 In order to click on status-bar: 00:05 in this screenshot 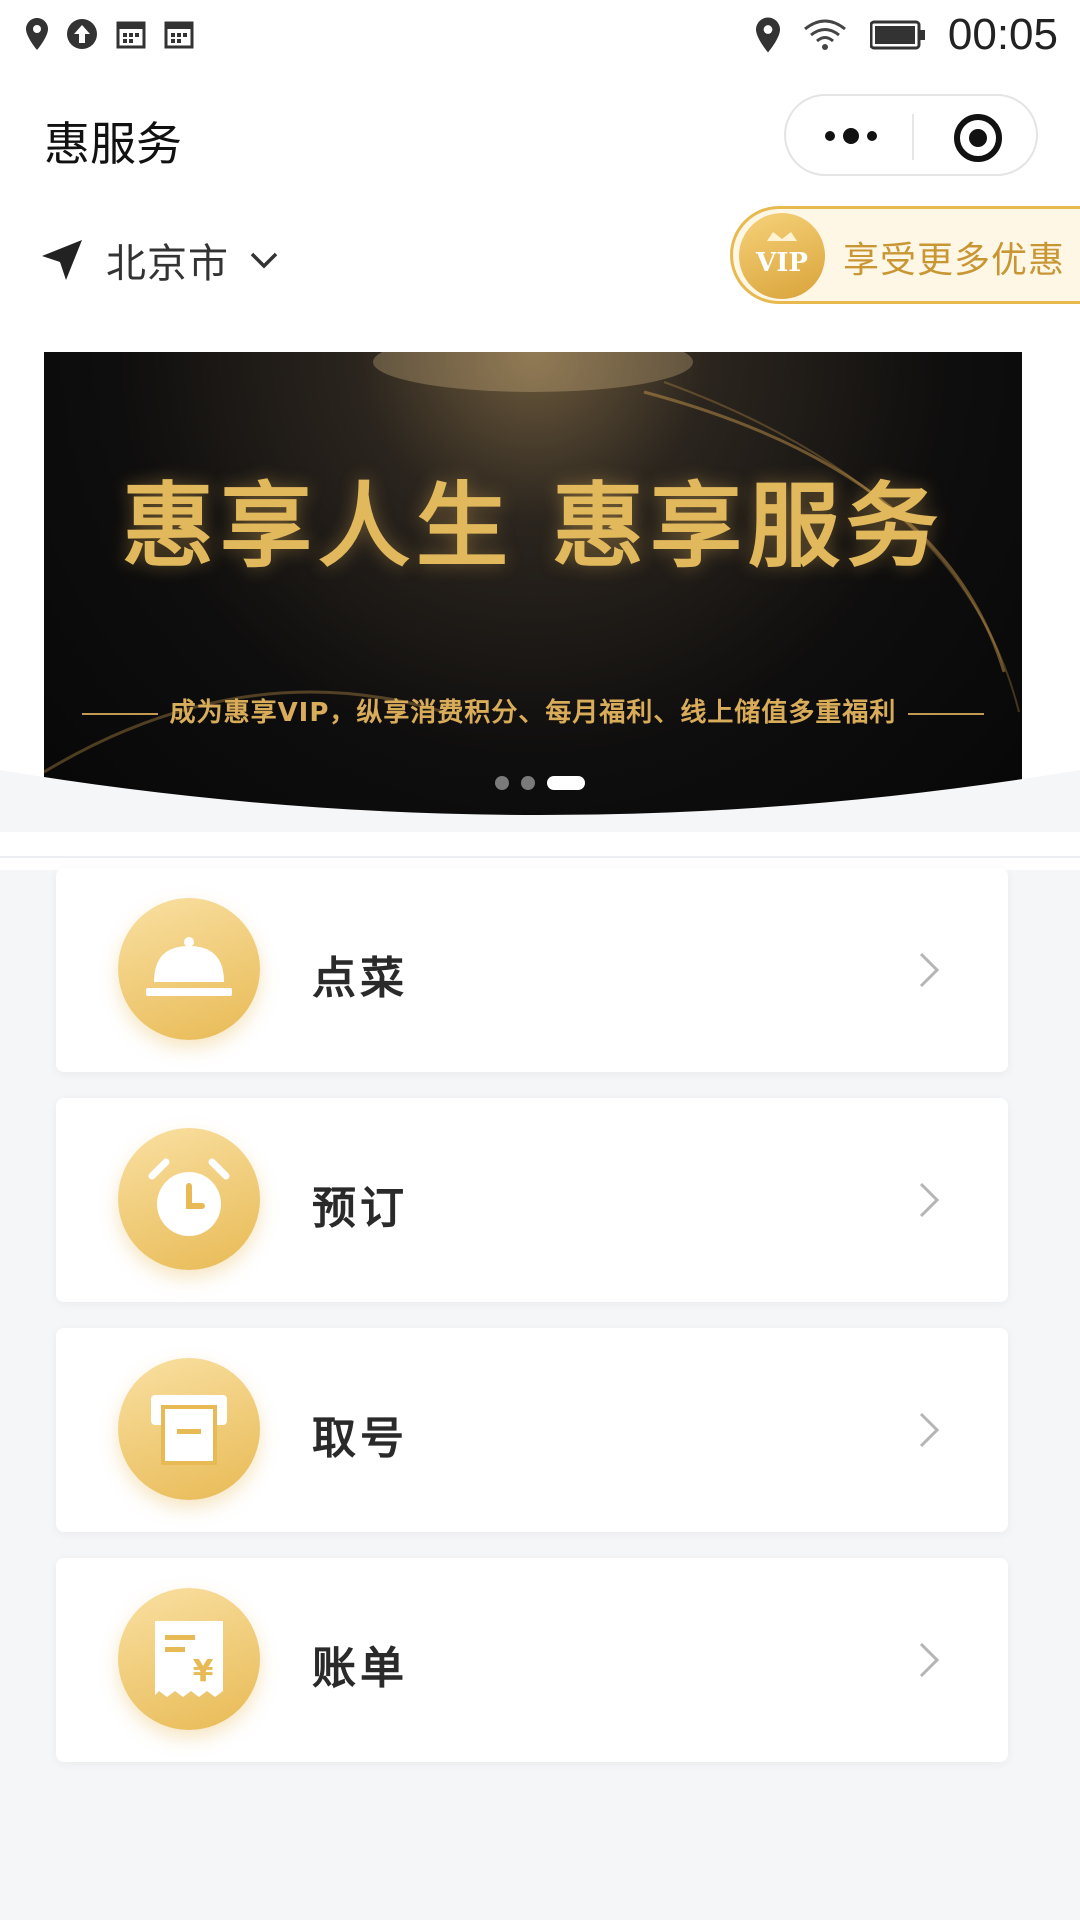, I will do `click(540, 36)`.